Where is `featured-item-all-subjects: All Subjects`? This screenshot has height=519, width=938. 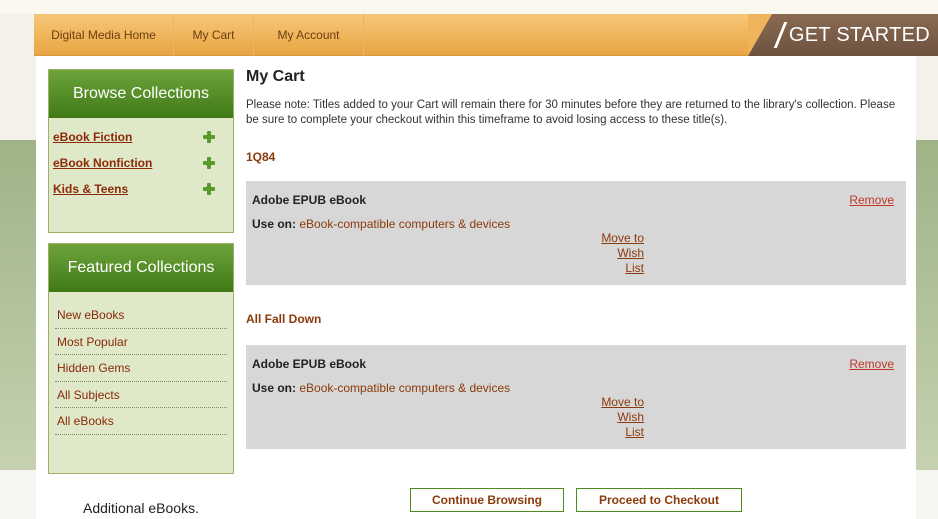 featured-item-all-subjects: All Subjects is located at coordinates (141, 395).